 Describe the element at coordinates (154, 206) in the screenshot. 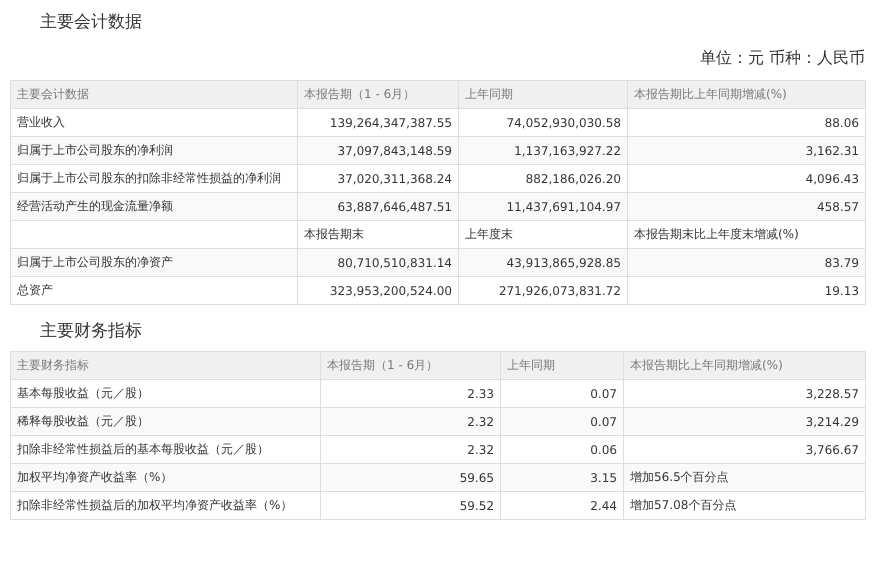

I see `table-cell: 经营活动产生的现金流量净额` at that location.